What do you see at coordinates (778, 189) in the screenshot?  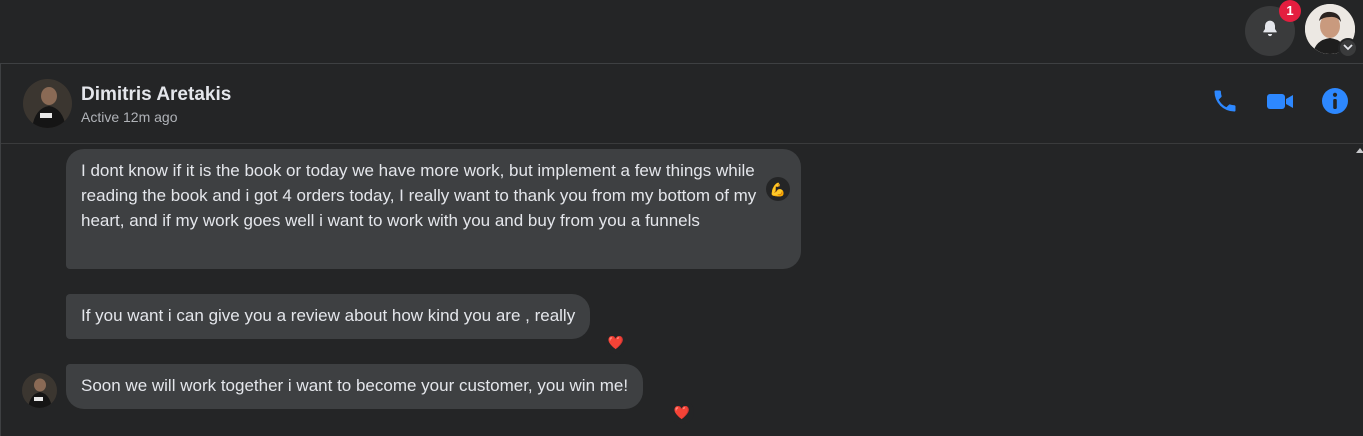 I see `reaction-flexed-biceps: 💪` at bounding box center [778, 189].